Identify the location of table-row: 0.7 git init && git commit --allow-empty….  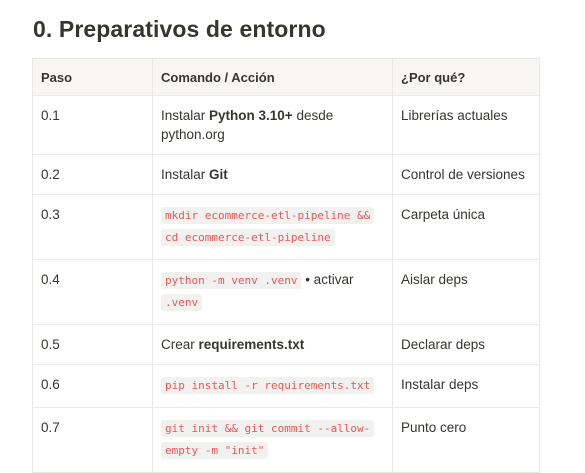
(286, 440).